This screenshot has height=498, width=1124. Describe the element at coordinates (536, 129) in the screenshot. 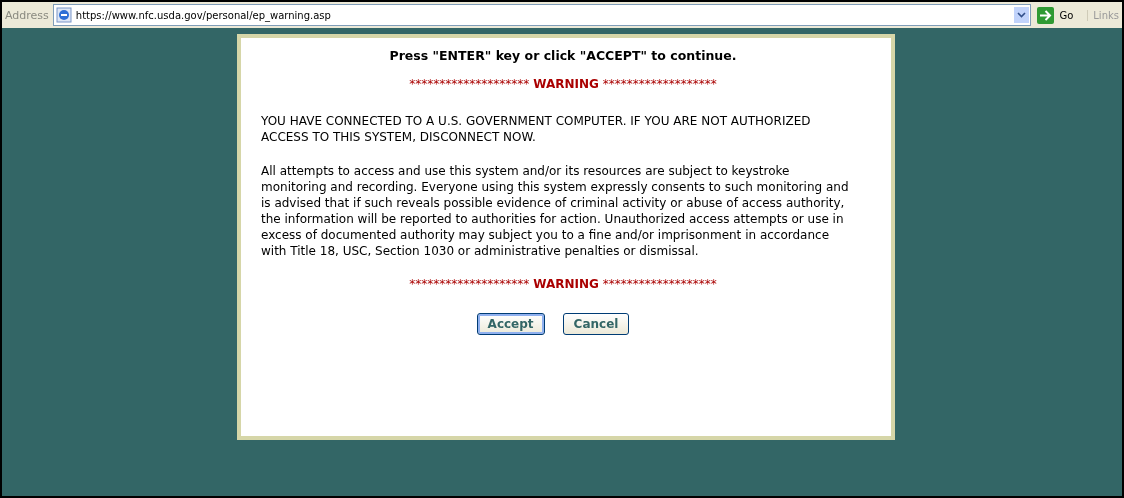

I see `warning-paragraph: YOU HAVE CONNECTED TO A U.S. GOVERNMENT COMPUTER. IF YOU ARE NOT AUTHORIZED ACCESS TO THIS SYSTEM, DISCONNECT NOW.` at that location.